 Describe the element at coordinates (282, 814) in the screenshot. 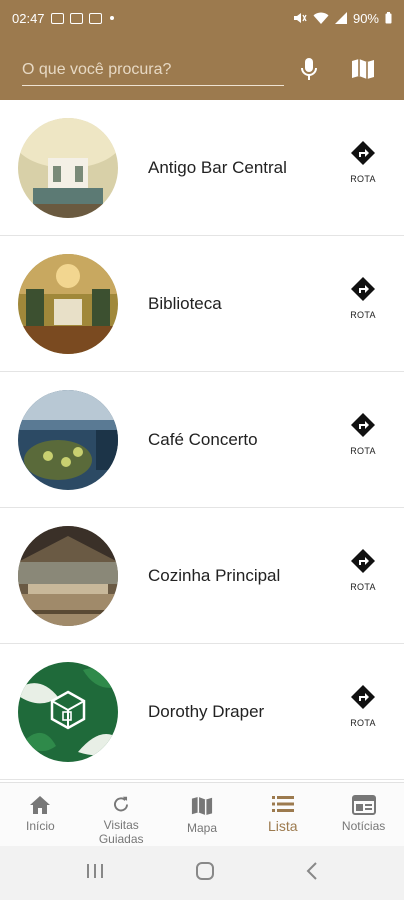

I see `nav-lista: Lista` at that location.